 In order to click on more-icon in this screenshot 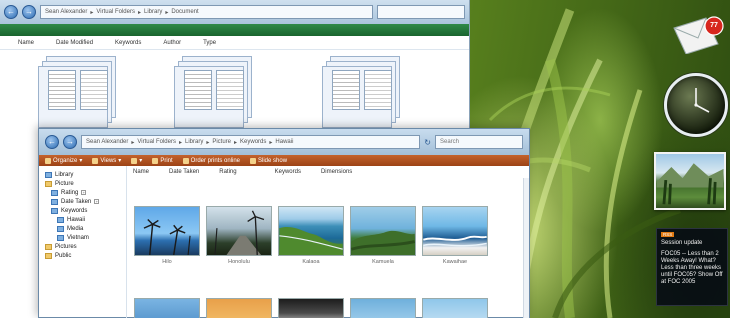, I will do `click(134, 160)`.